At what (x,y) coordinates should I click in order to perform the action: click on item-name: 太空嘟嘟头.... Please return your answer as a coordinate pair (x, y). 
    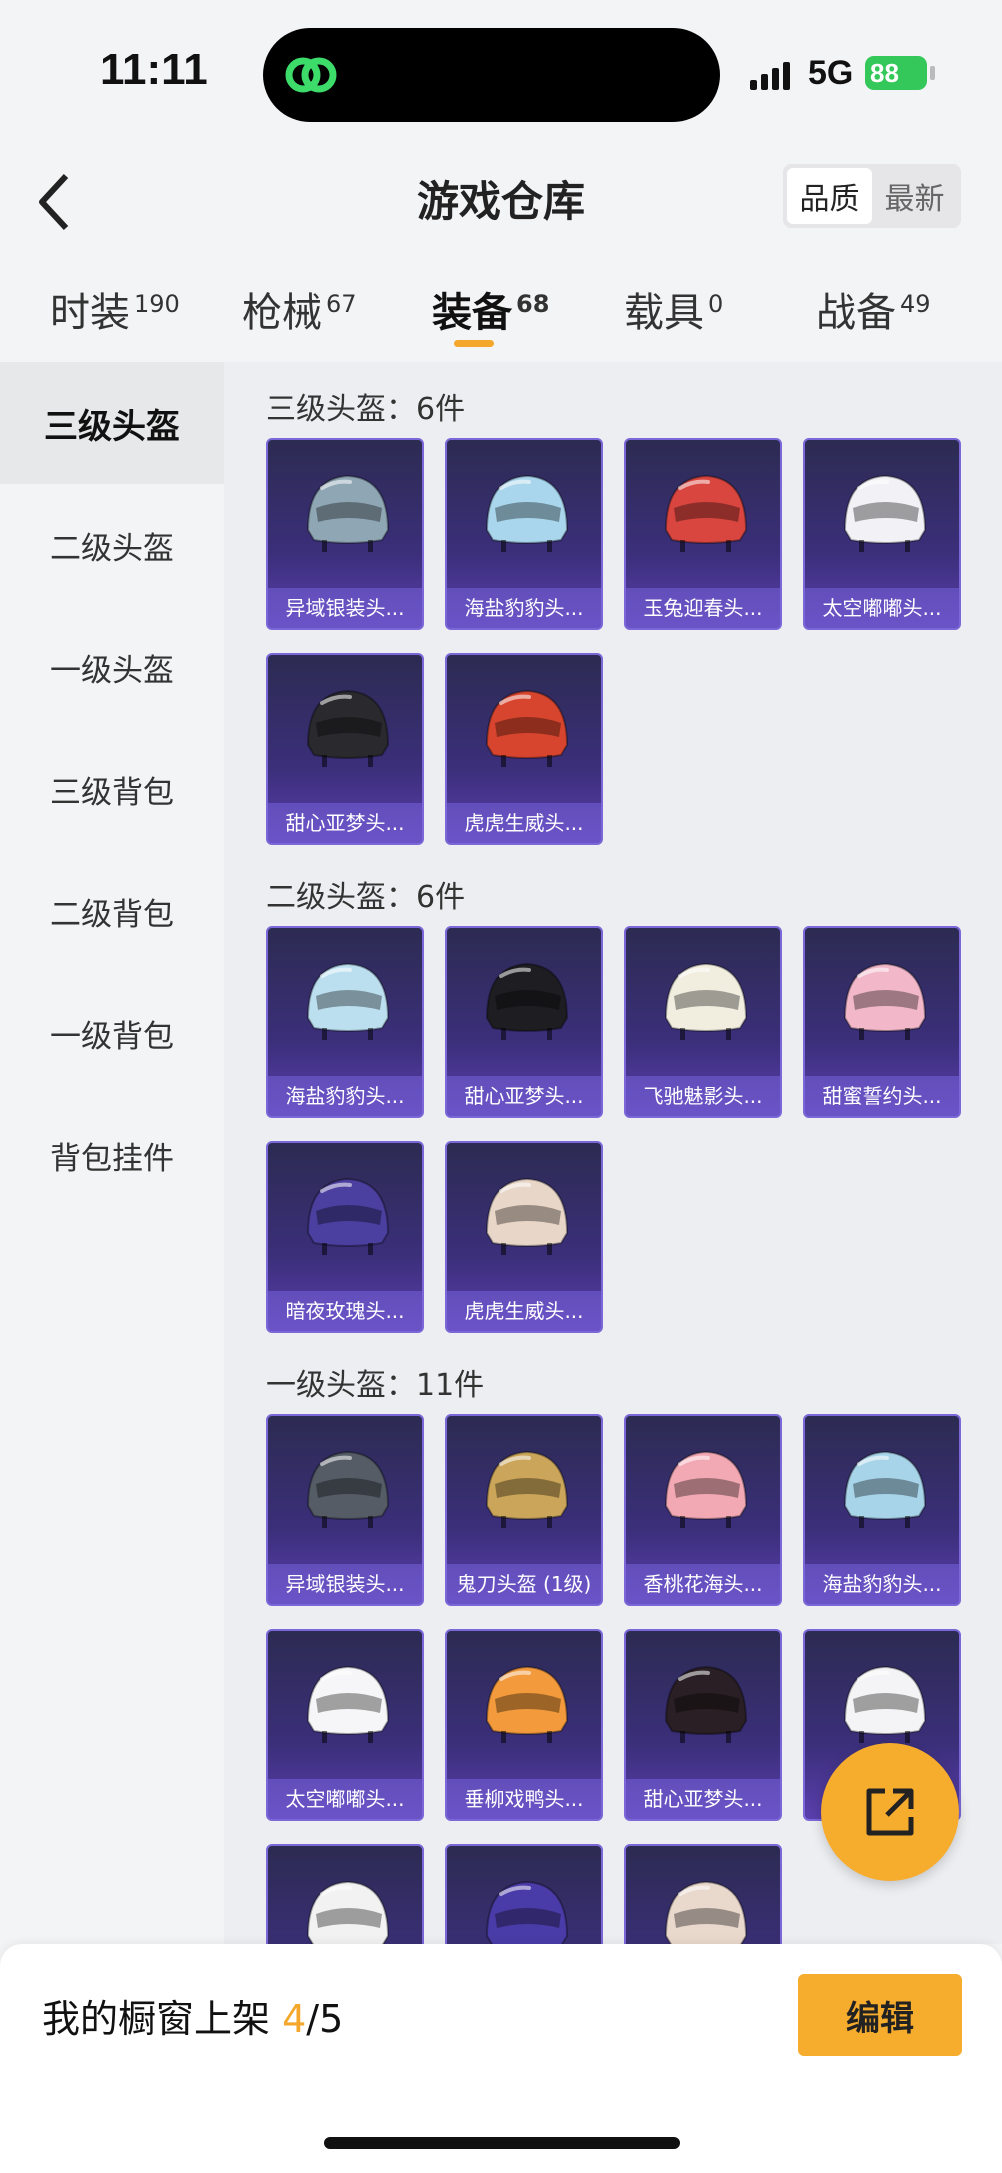
    Looking at the image, I should click on (882, 608).